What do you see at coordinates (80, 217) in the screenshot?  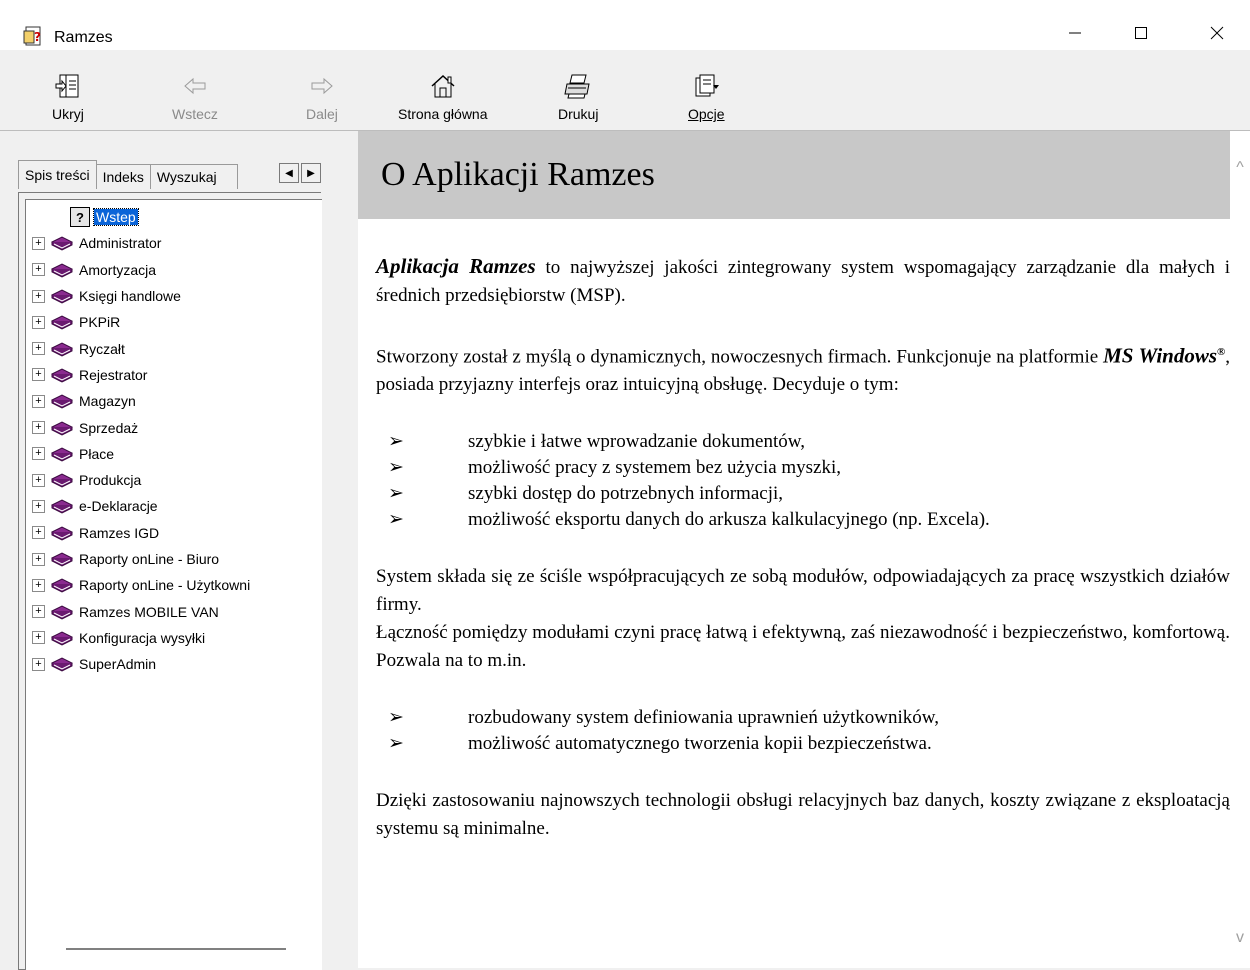 I see `help-topic-icon: ?` at bounding box center [80, 217].